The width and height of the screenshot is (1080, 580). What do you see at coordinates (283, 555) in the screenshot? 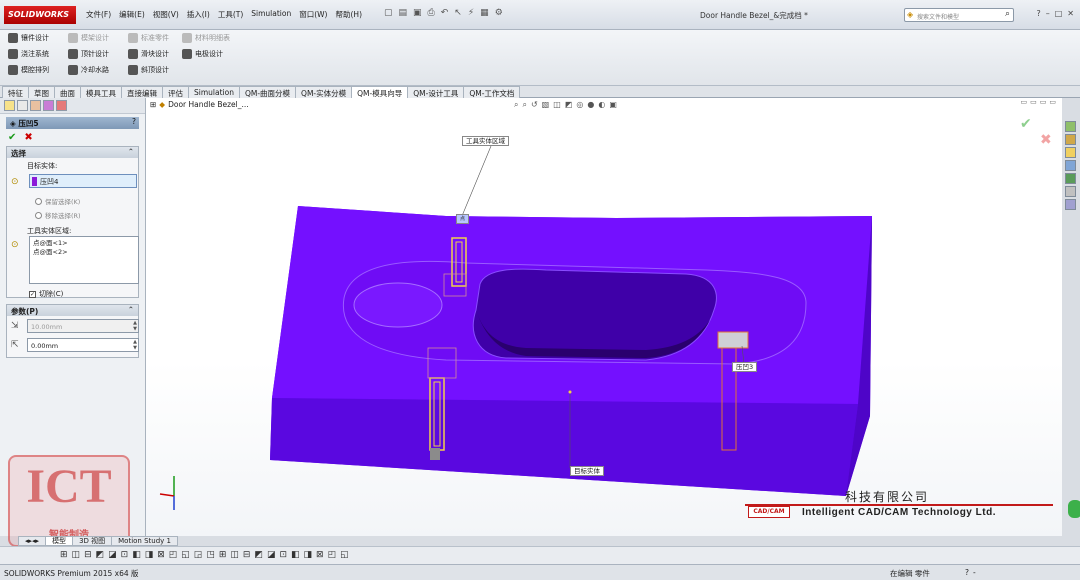
I see `tool-icon: ⊡` at bounding box center [283, 555].